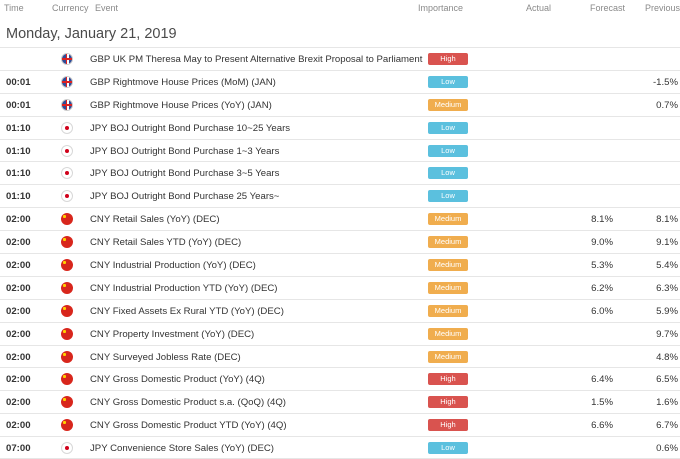  Describe the element at coordinates (440, 8) in the screenshot. I see `header-importance: Importance` at that location.